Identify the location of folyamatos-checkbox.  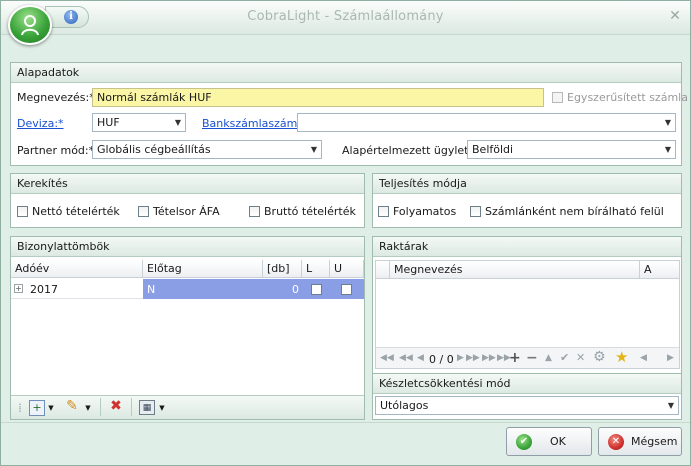
(383, 211).